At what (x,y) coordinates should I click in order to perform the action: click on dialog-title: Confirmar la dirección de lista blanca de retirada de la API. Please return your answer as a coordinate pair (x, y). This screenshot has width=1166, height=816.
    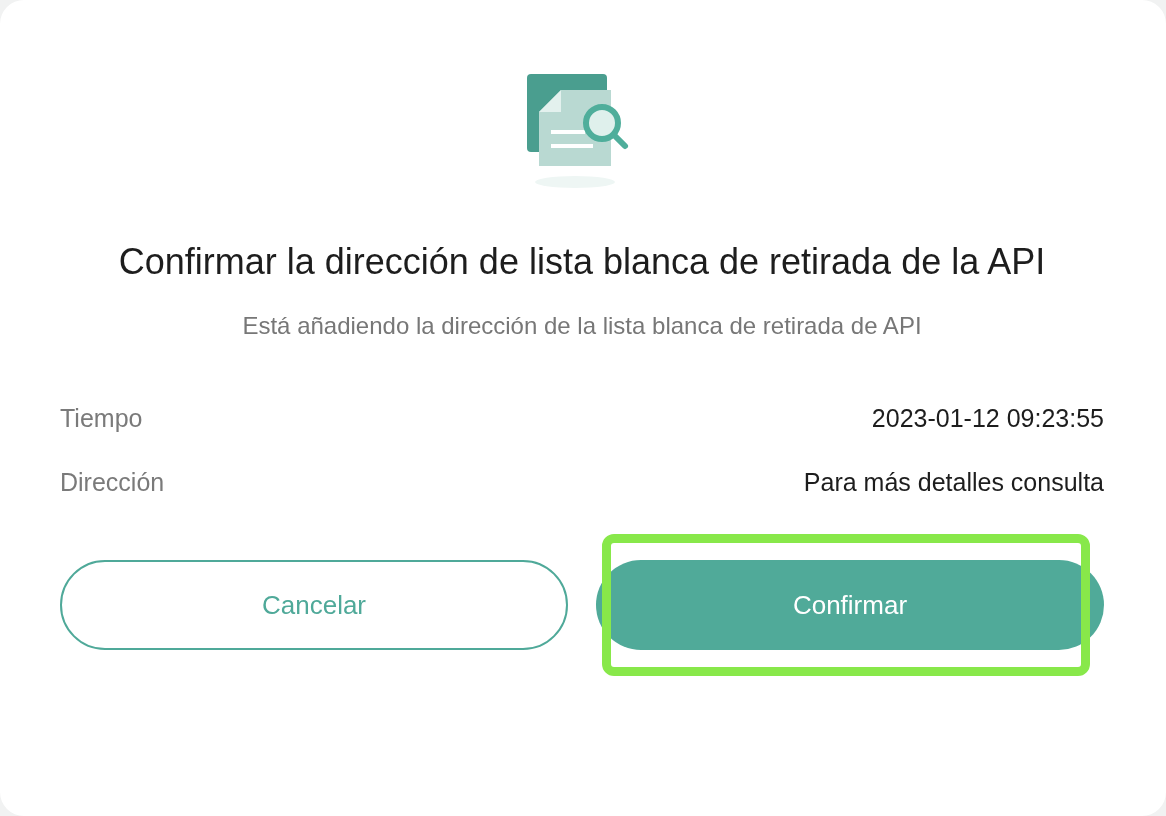
    Looking at the image, I should click on (582, 262).